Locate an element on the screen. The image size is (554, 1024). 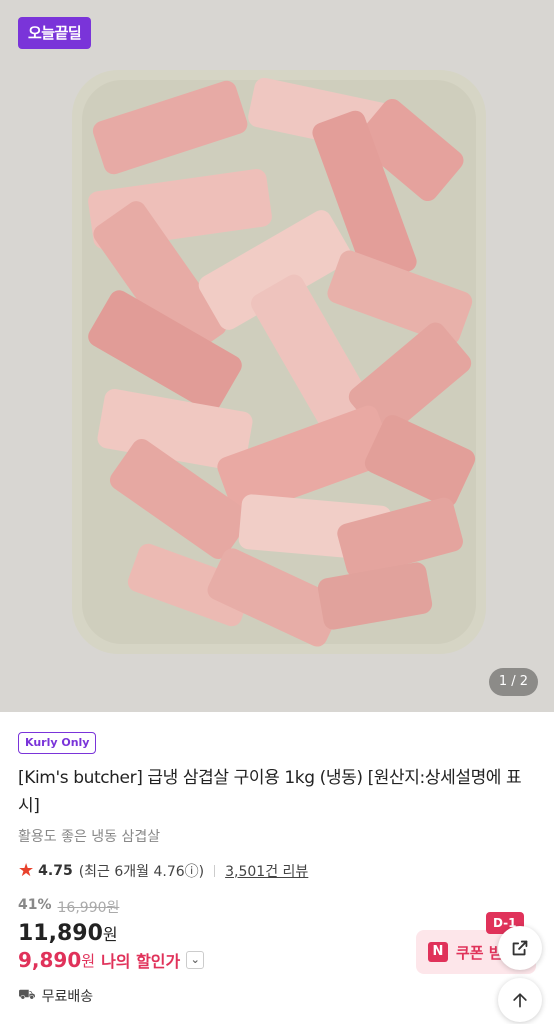
kurly-only-tag: Kurly Only is located at coordinates (57, 743).